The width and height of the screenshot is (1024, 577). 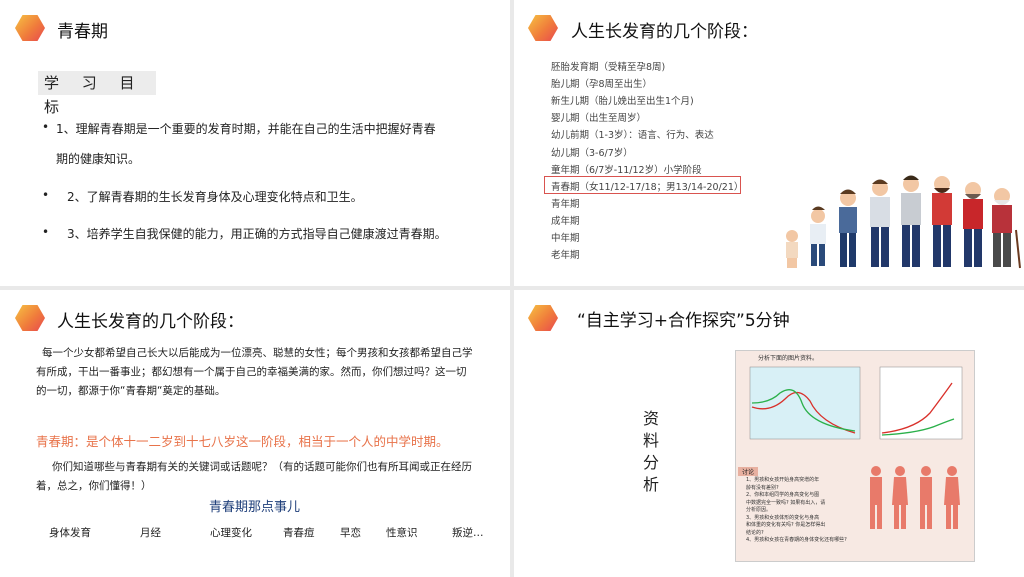 What do you see at coordinates (632, 136) in the screenshot?
I see `stage-item: 幼儿前期（1-3岁）：语言、行为、表达` at bounding box center [632, 136].